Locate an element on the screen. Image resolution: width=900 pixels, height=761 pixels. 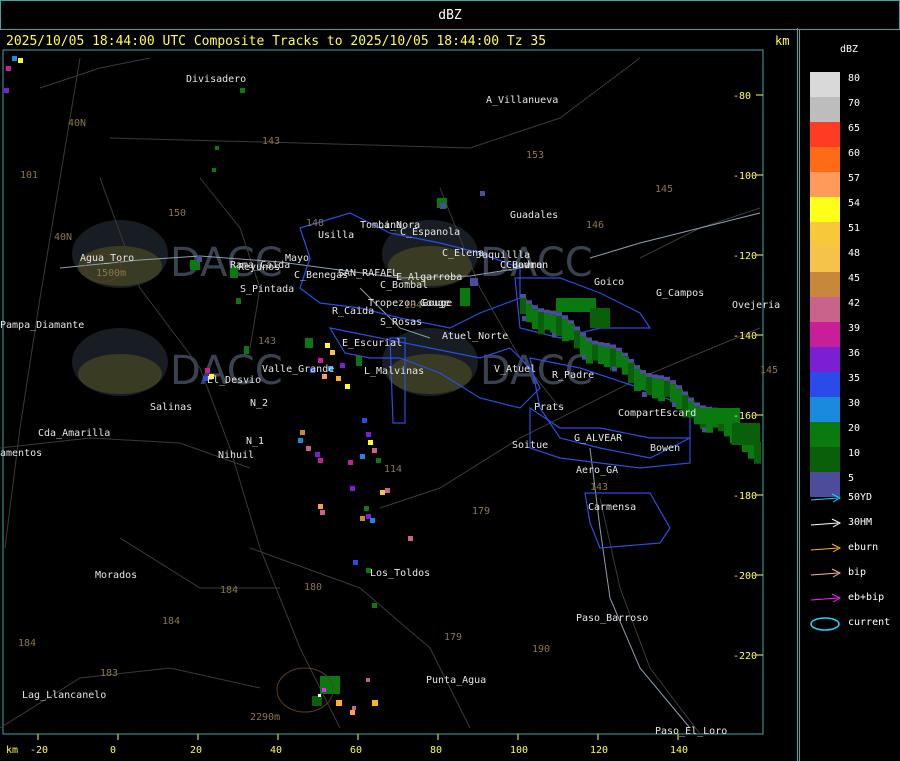
legend-swatch-label: 60 is located at coordinates (854, 153).